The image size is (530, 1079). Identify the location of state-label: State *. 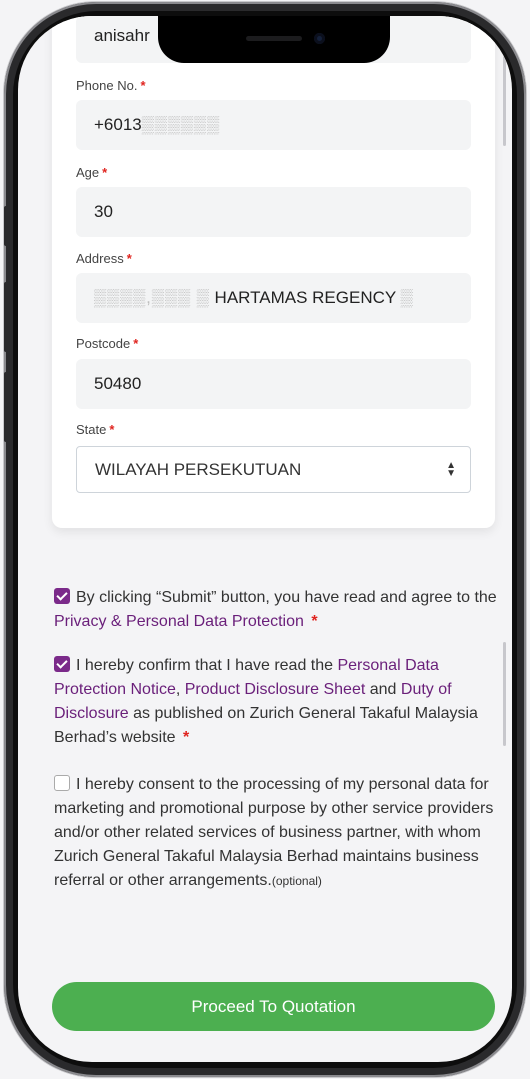
(95, 429).